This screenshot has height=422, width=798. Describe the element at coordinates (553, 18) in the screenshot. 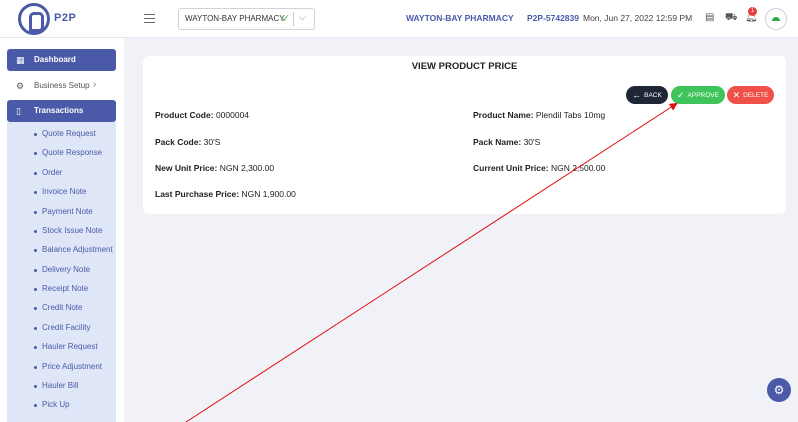

I see `account-code: P2P-5742839` at that location.